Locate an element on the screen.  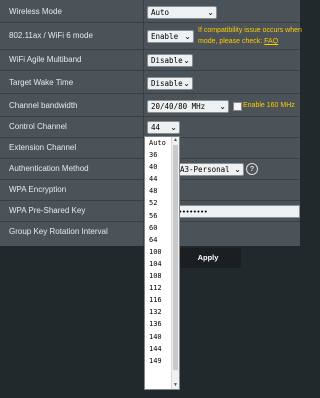
enable-160-label: Enable 160 MHz is located at coordinates (269, 105).